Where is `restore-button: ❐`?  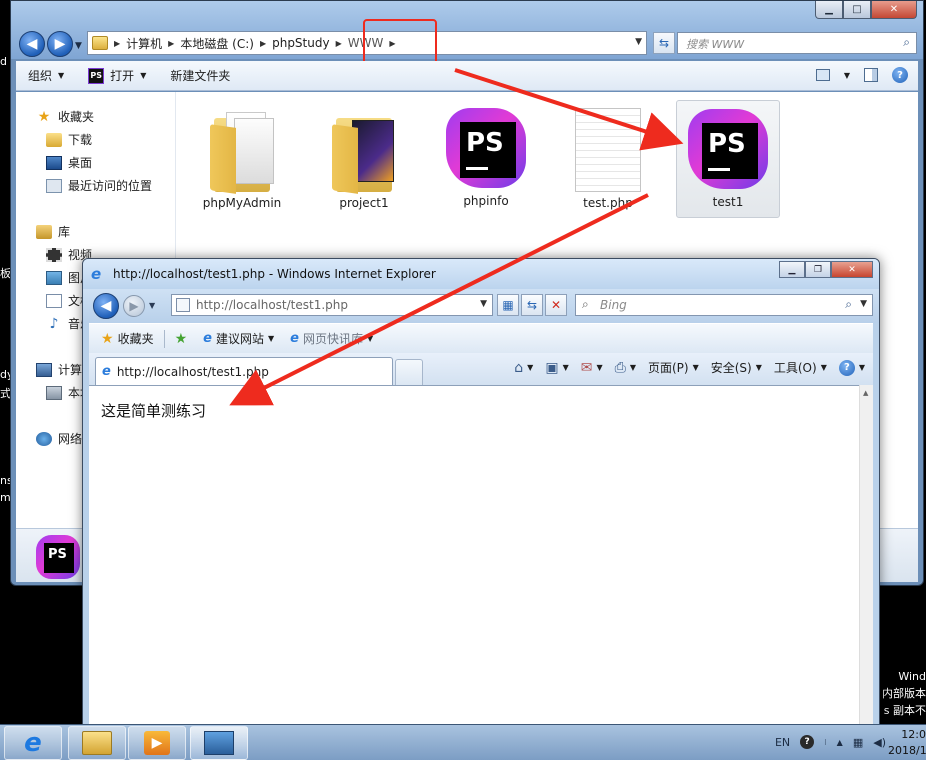 restore-button: ❐ is located at coordinates (818, 269).